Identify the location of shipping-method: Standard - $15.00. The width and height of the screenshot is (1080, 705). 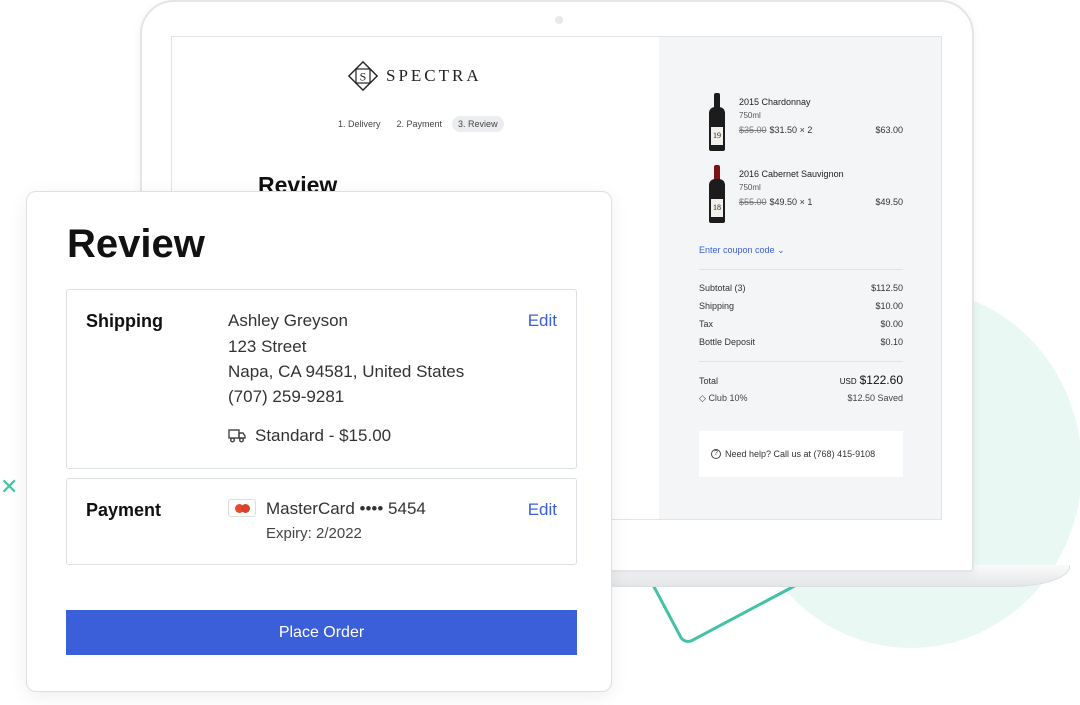
(309, 436).